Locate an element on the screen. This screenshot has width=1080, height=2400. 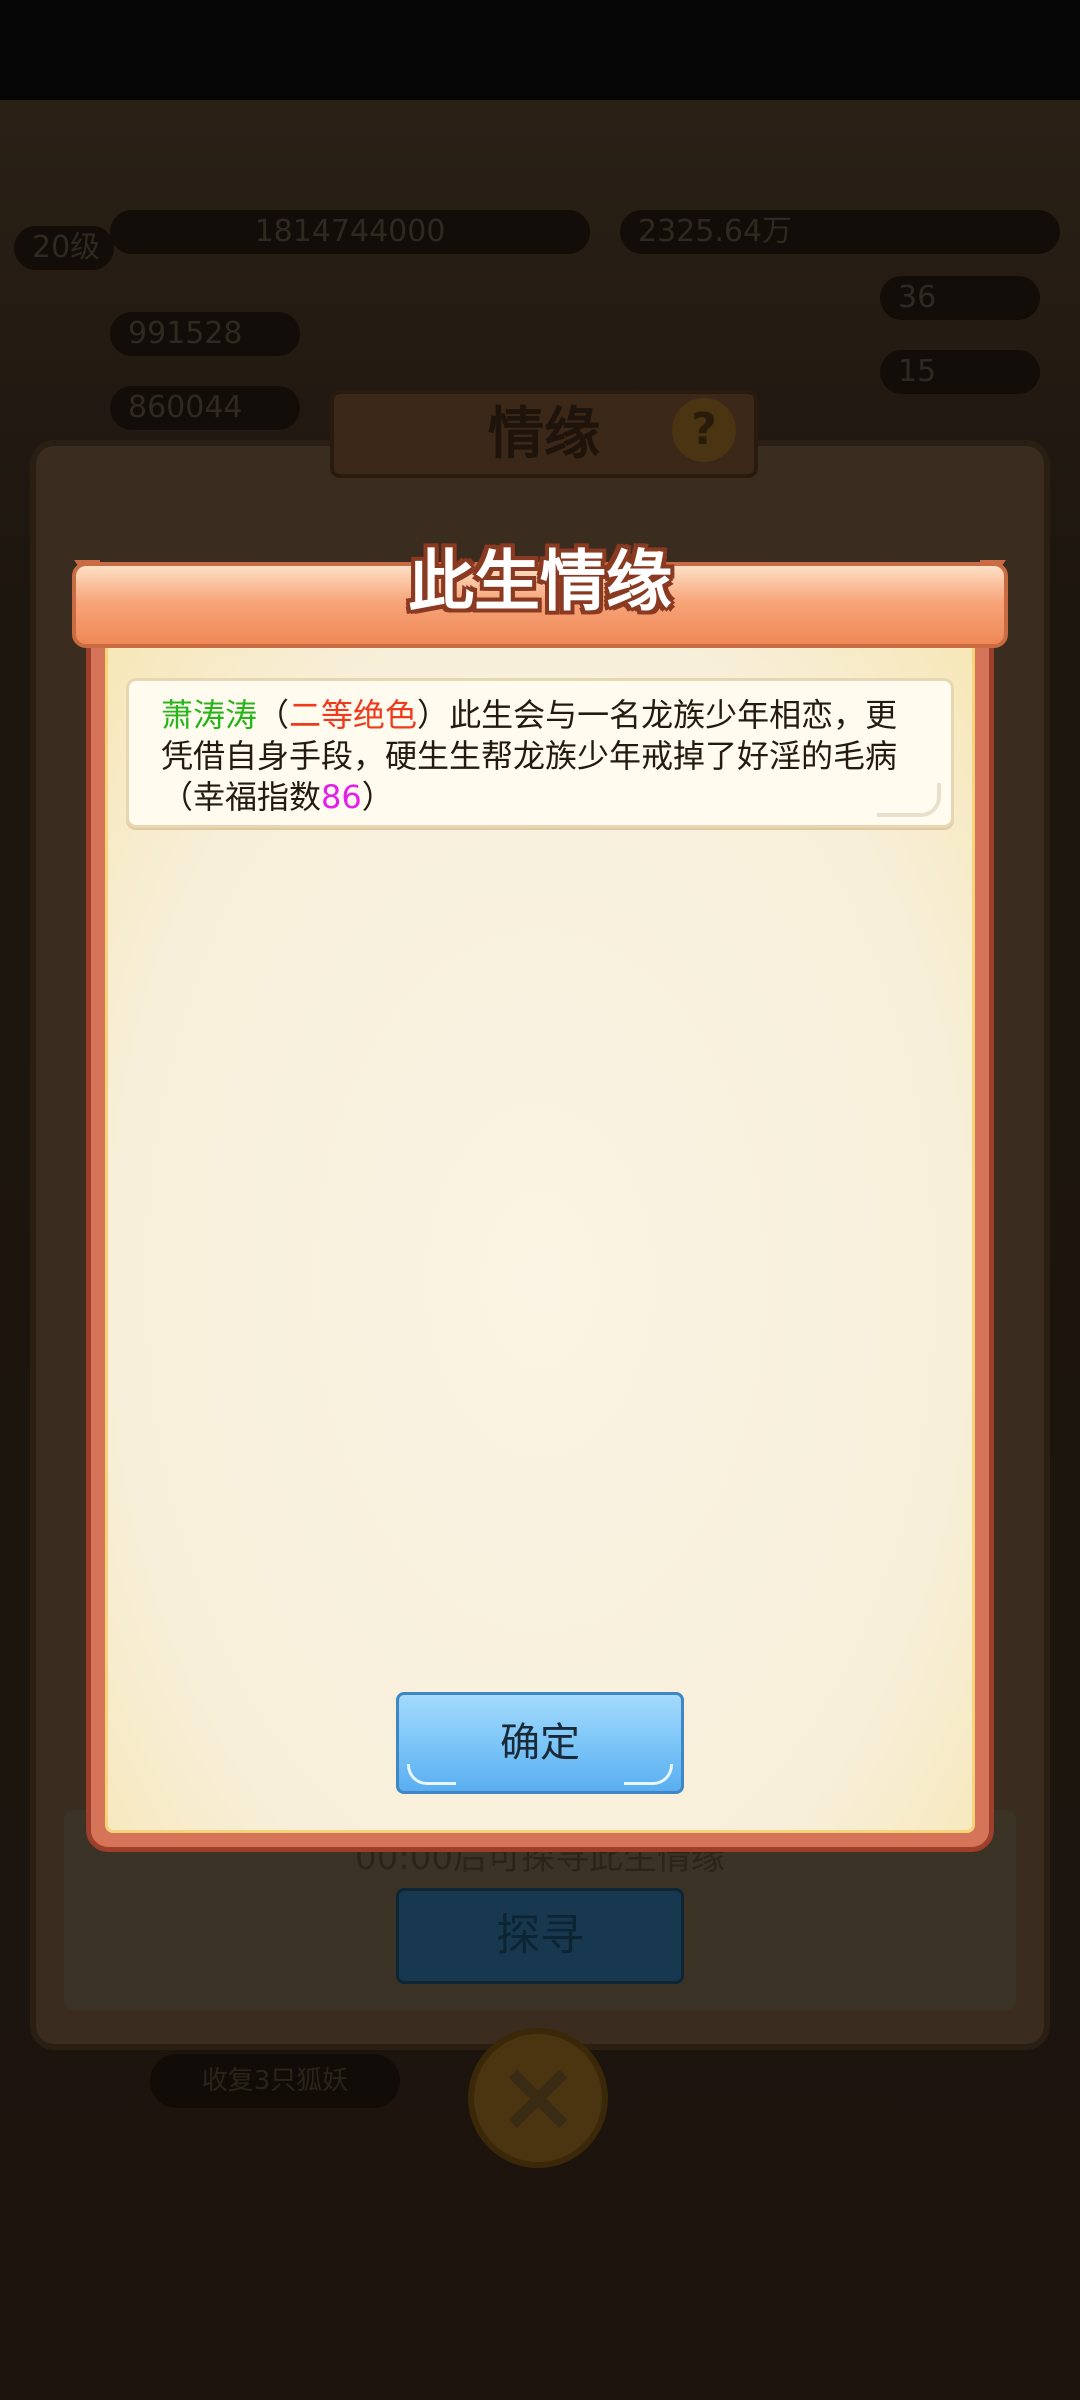
beauty-rank: 二等绝色 is located at coordinates (353, 715).